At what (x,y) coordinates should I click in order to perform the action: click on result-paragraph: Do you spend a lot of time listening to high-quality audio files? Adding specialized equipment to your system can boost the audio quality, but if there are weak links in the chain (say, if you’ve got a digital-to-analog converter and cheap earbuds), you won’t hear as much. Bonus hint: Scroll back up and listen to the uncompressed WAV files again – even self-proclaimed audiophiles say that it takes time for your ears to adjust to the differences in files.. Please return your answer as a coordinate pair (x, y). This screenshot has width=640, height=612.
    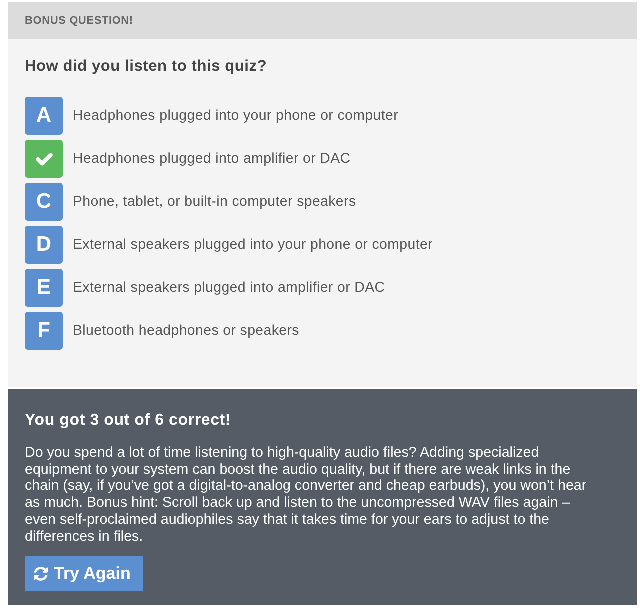
    Looking at the image, I should click on (306, 495).